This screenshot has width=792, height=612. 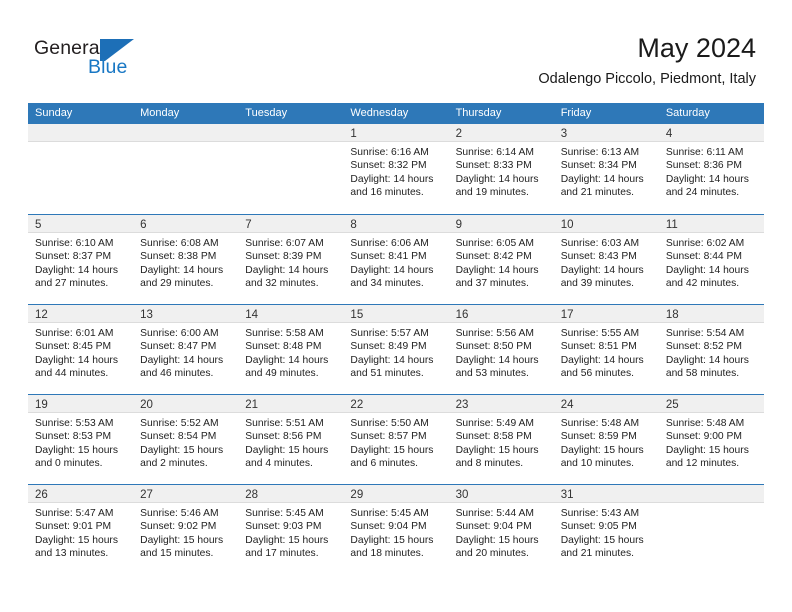 What do you see at coordinates (501, 404) in the screenshot?
I see `day-number-band: 23` at bounding box center [501, 404].